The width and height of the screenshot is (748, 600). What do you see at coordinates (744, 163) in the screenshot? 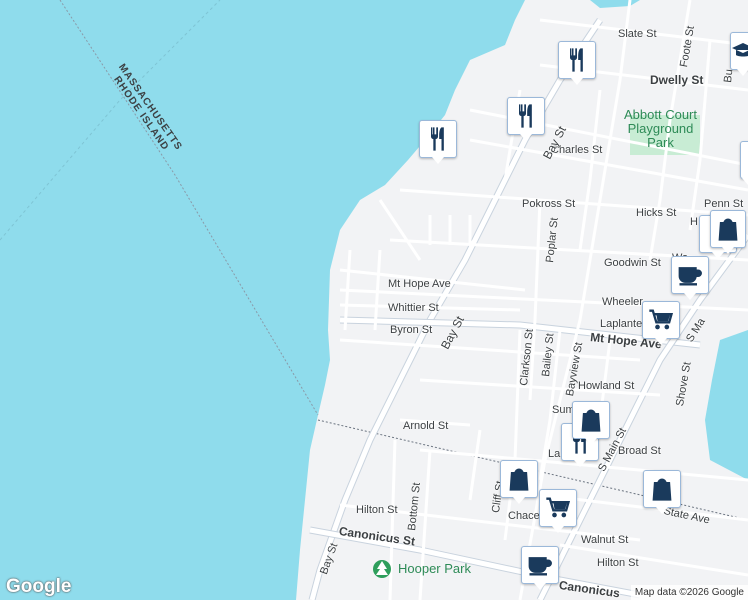
I see `partial-marker` at bounding box center [744, 163].